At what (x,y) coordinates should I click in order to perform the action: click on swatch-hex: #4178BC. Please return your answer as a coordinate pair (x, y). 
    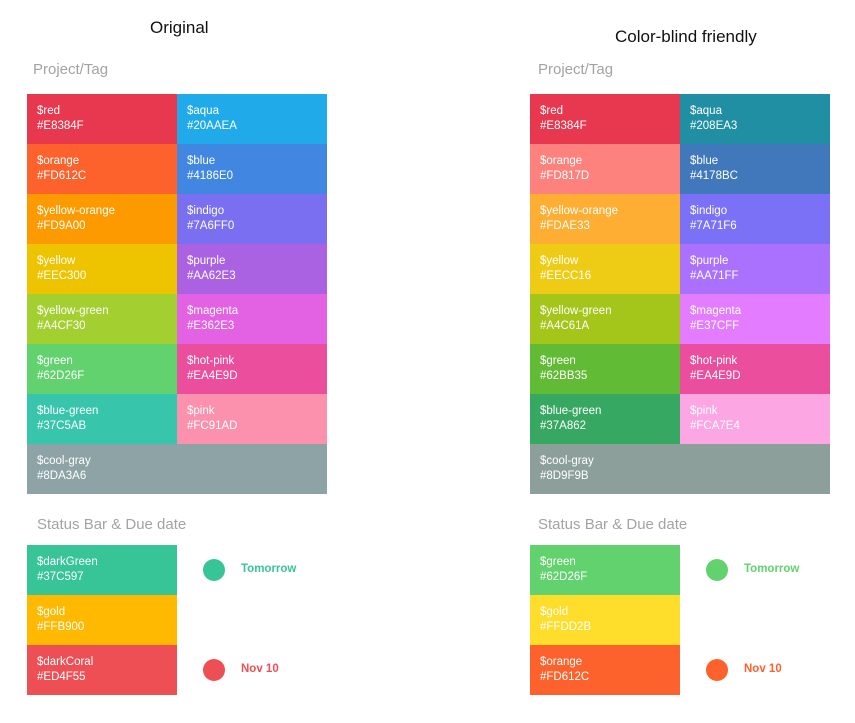
    Looking at the image, I should click on (714, 176).